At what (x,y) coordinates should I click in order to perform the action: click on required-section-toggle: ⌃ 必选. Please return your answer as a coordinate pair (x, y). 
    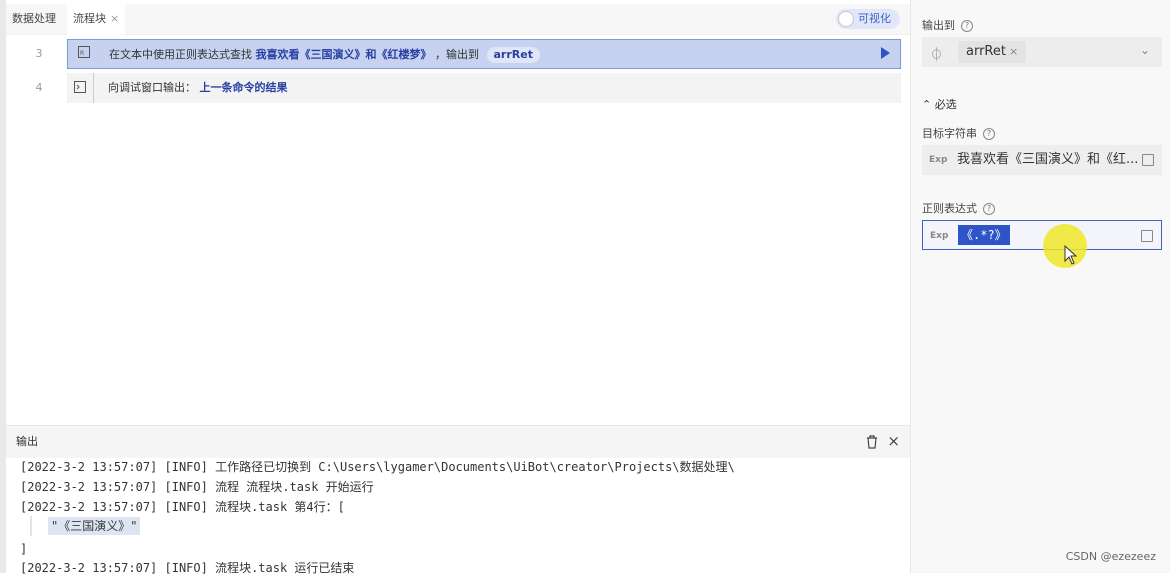
    Looking at the image, I should click on (939, 104).